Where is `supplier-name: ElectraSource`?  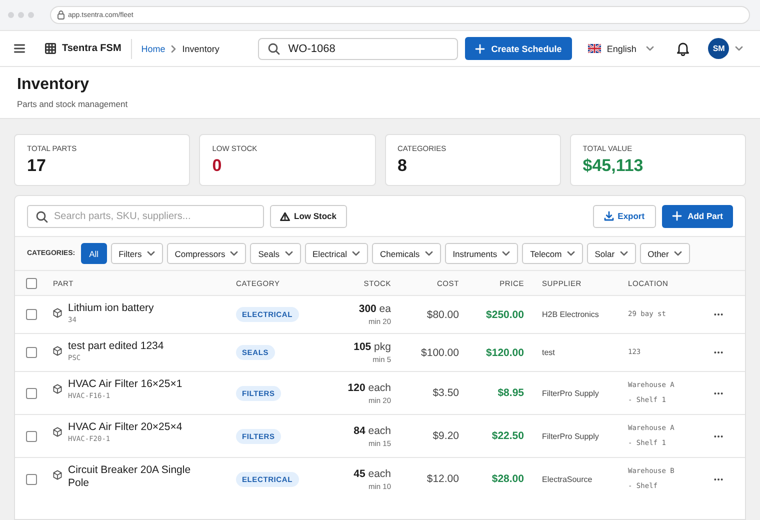 supplier-name: ElectraSource is located at coordinates (567, 479).